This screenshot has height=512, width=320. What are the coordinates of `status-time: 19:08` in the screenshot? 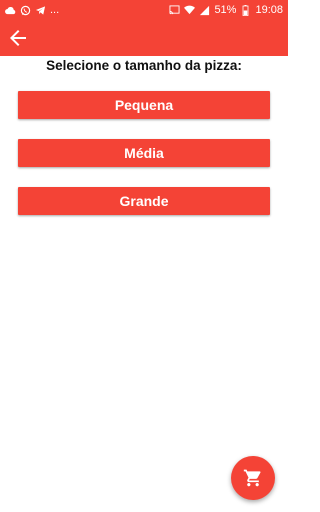 It's located at (269, 9).